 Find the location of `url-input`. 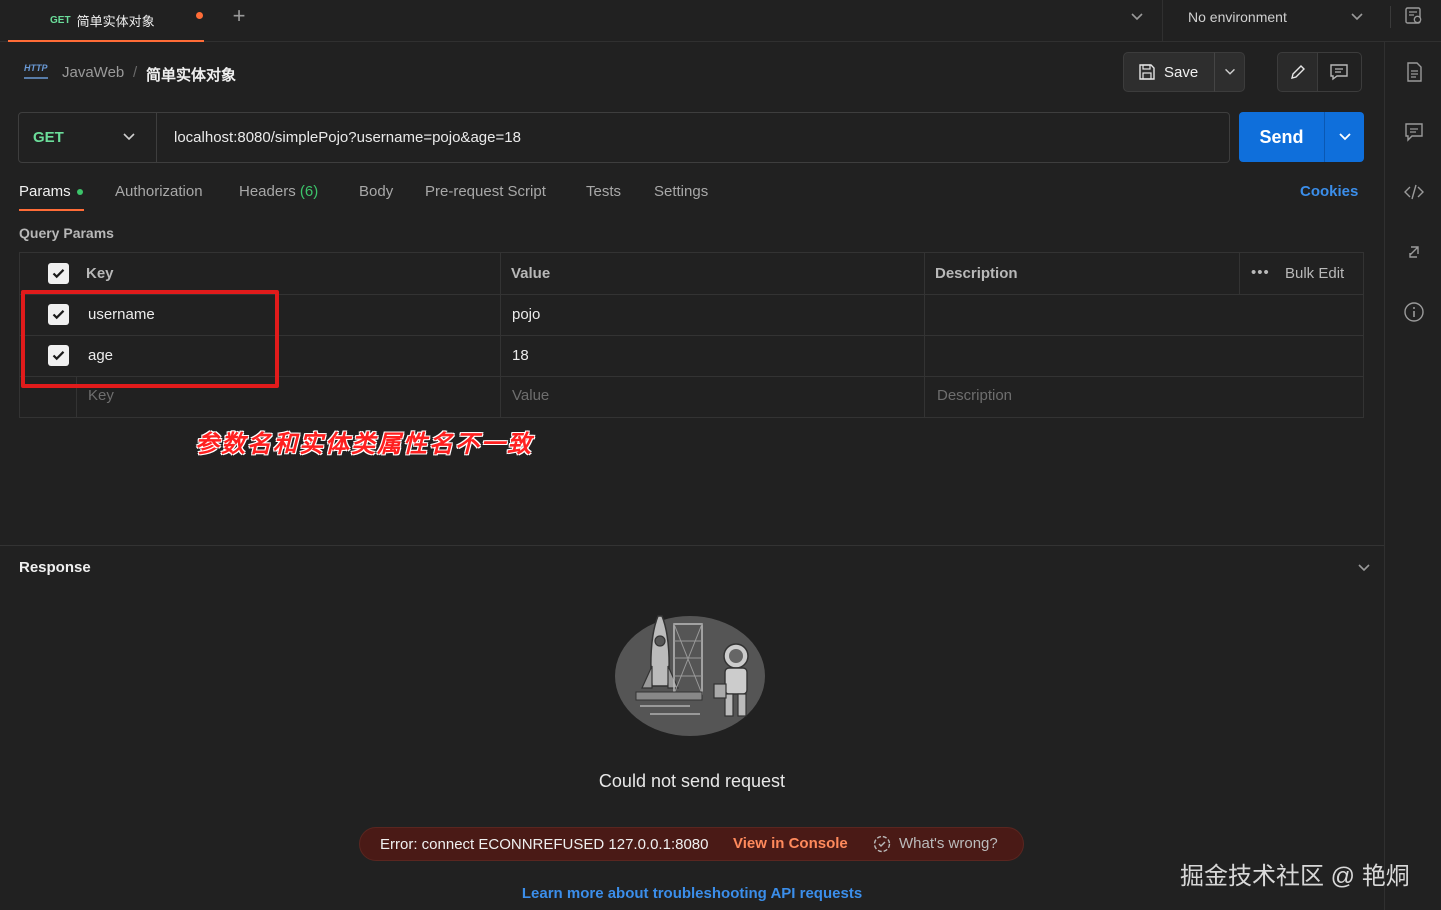

url-input is located at coordinates (693, 137).